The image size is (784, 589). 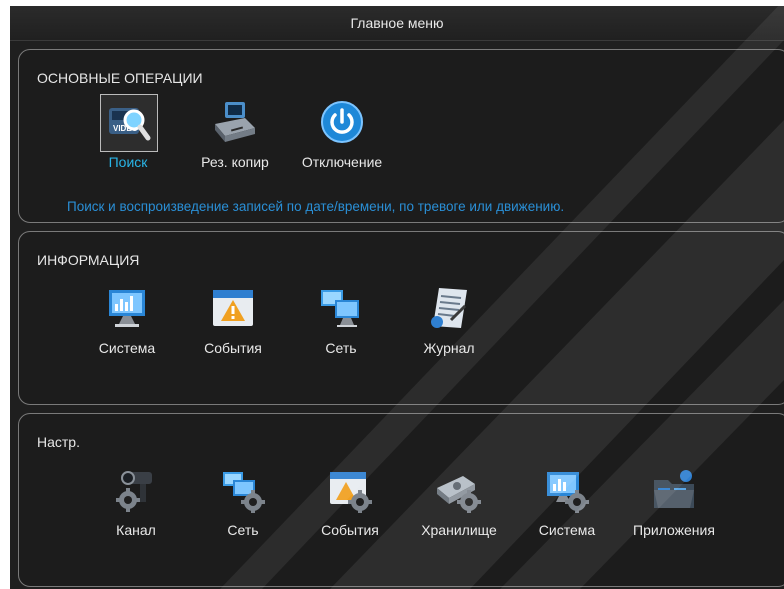 I want to click on search-label: Поиск, so click(x=128, y=162).